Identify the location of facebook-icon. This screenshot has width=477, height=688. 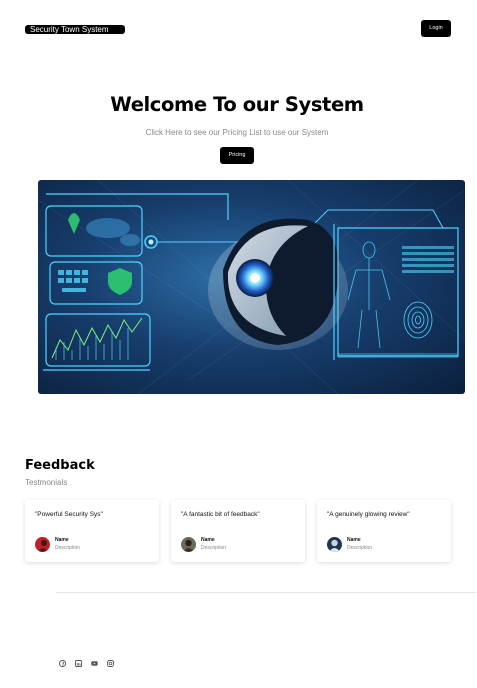
(62, 661).